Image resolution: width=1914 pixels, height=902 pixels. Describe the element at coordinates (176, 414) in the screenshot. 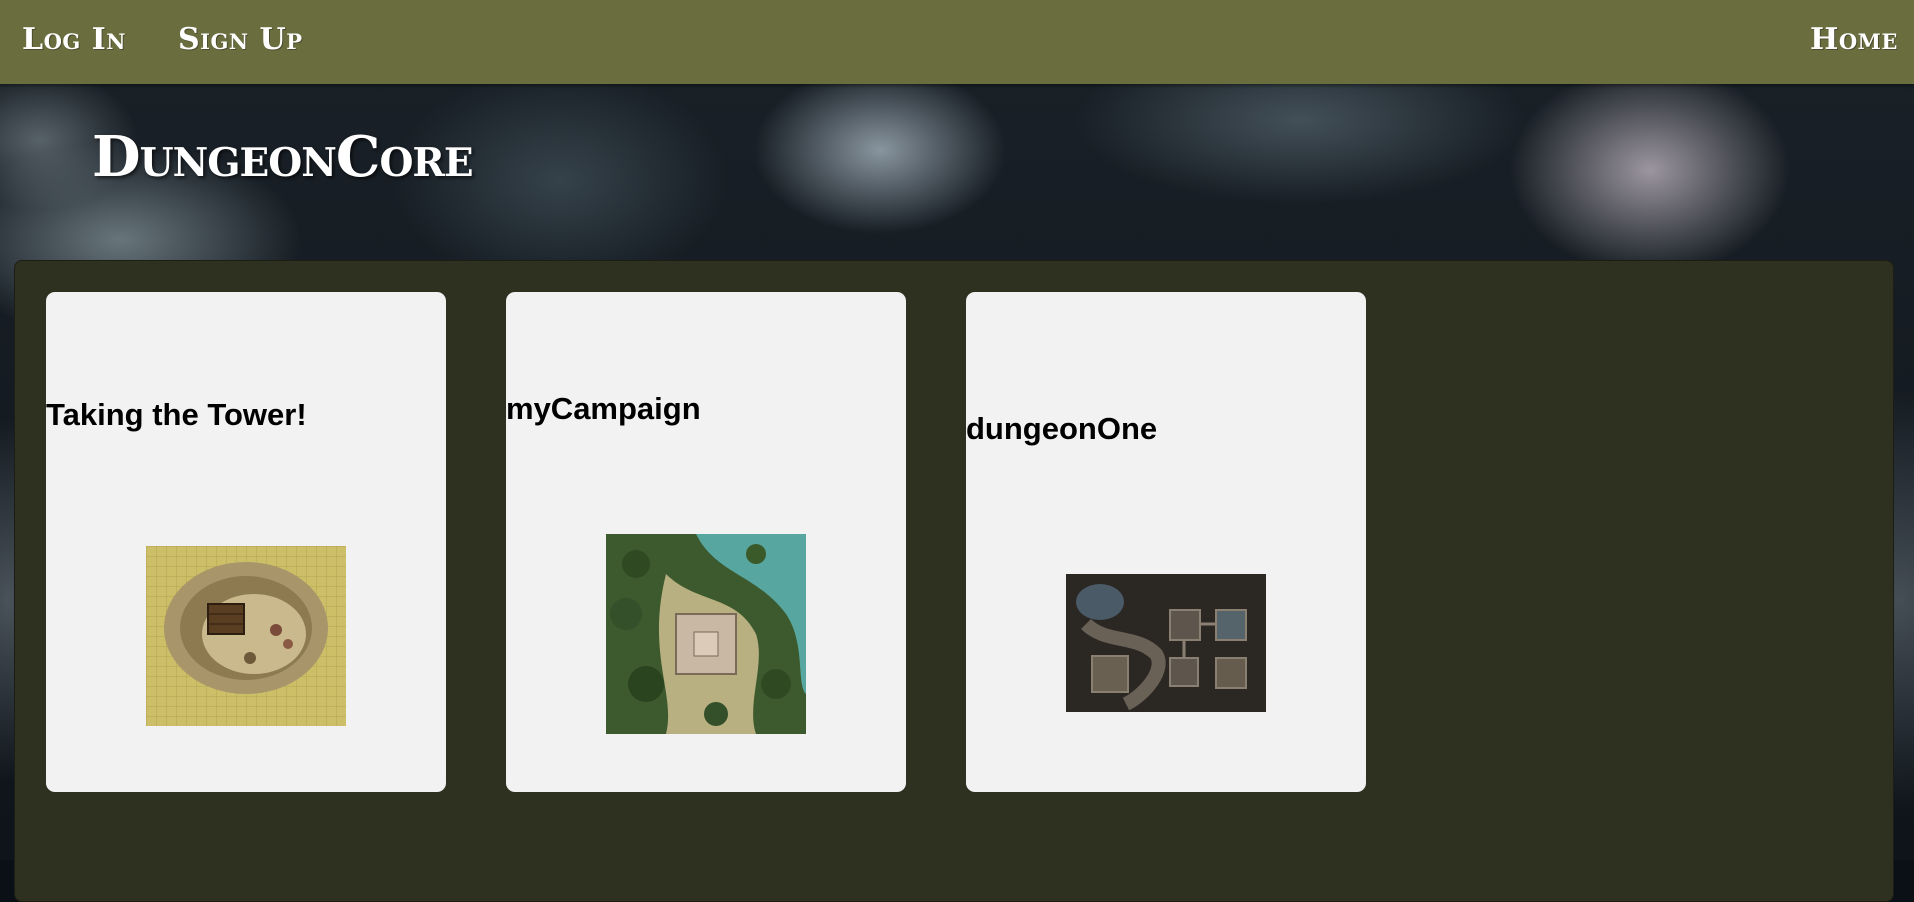

I see `campaign-title: Taking the Tower!` at that location.